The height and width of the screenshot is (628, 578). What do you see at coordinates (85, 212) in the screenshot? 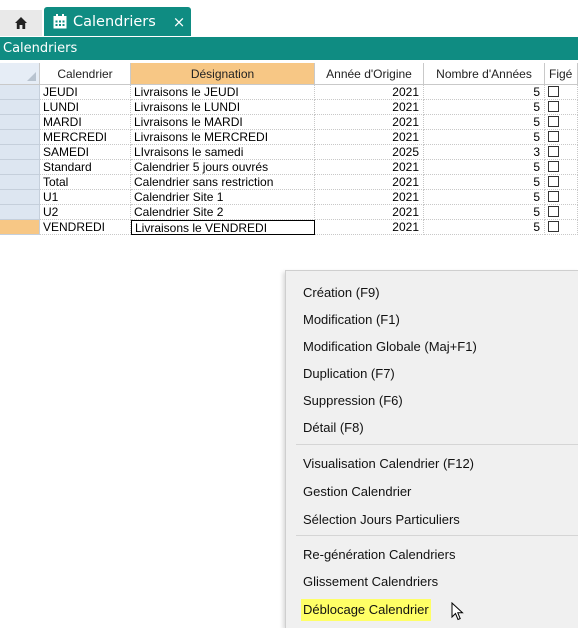
I see `cell-code: U2` at bounding box center [85, 212].